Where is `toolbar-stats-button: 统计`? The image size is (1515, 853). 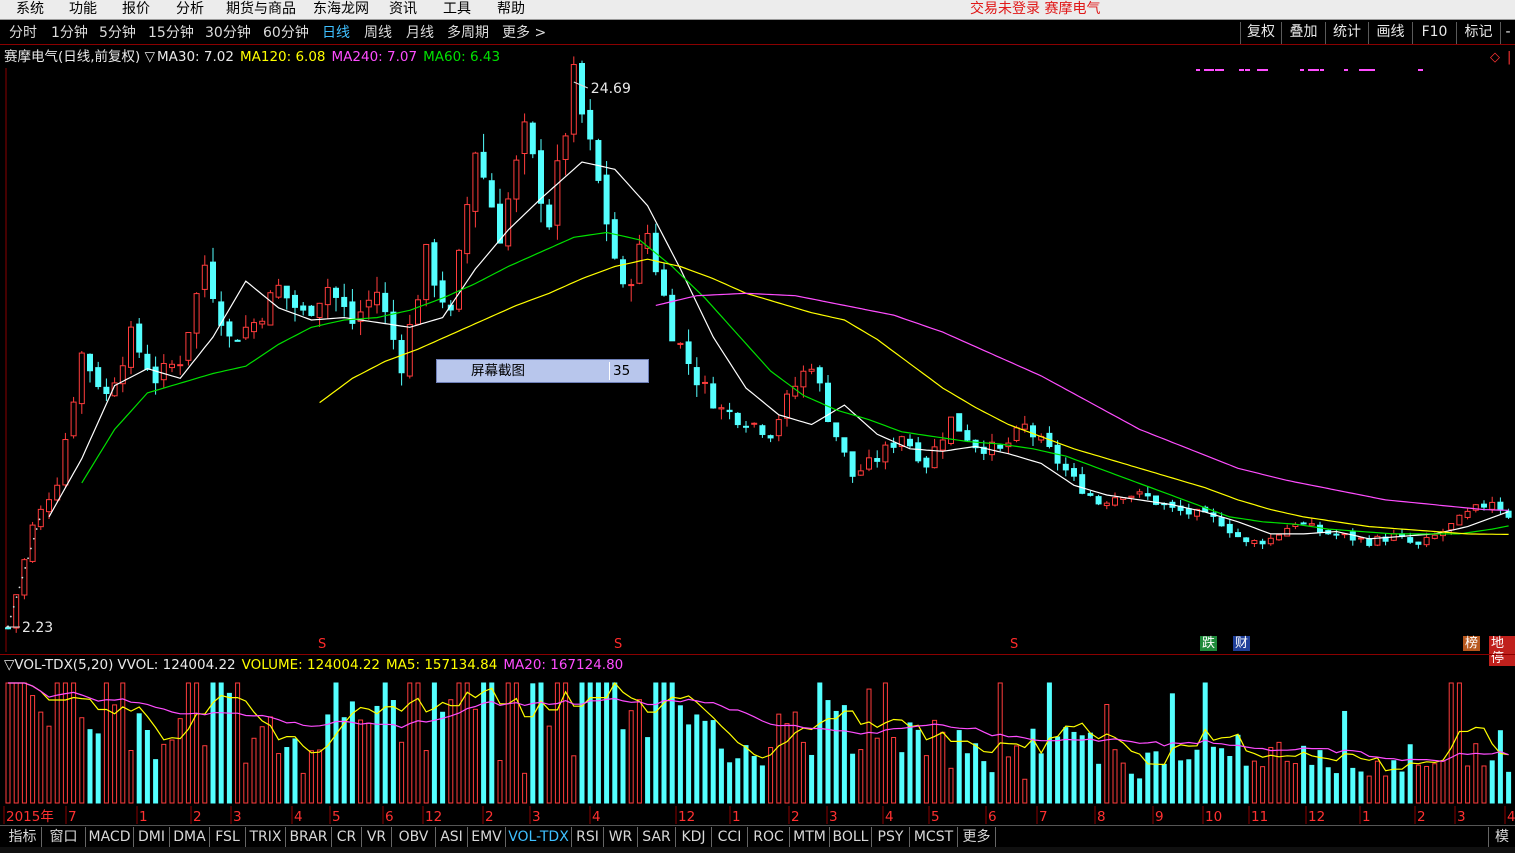 toolbar-stats-button: 统计 is located at coordinates (1346, 33).